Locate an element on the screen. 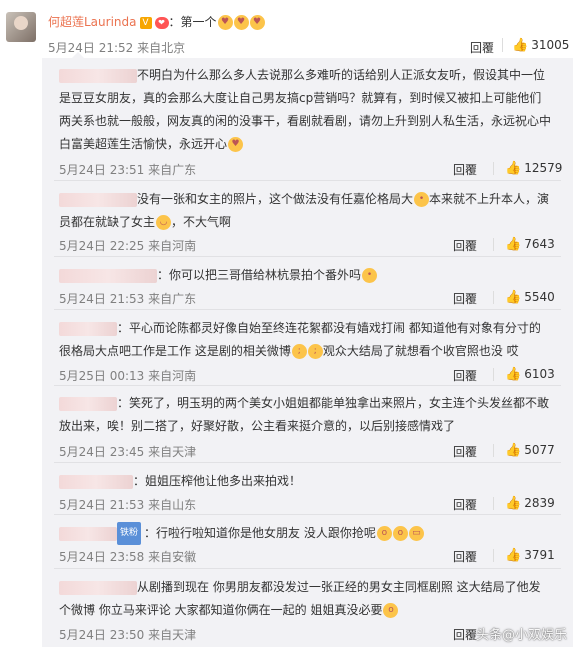 This screenshot has width=573, height=647. reply-actions: 回覆 👍 3791 is located at coordinates (513, 556).